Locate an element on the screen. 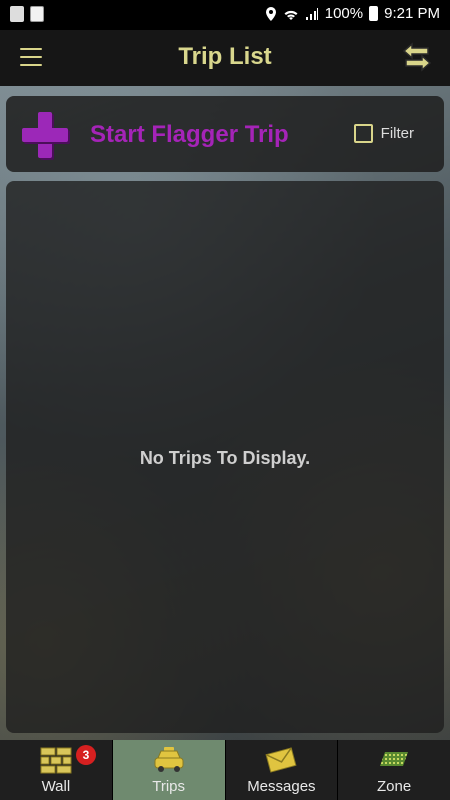 This screenshot has height=800, width=450. clock: 9:21 PM is located at coordinates (412, 13).